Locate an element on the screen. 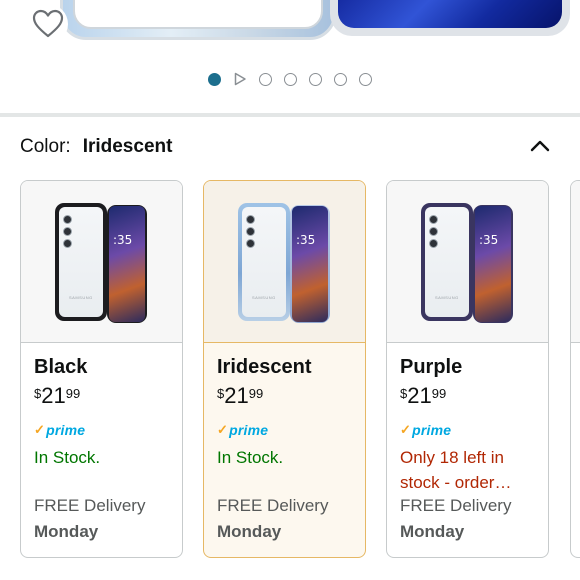 Image resolution: width=580 pixels, height=580 pixels. color-selector-header: Color: Iridescent is located at coordinates (290, 147).